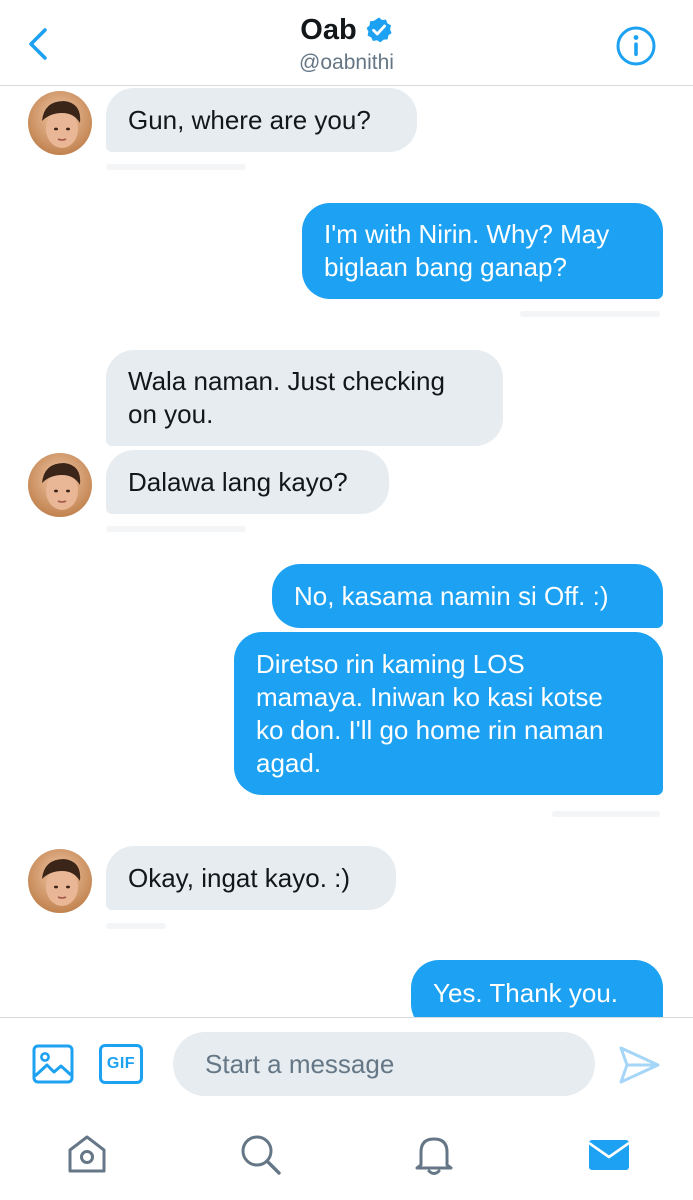 The image size is (693, 1200). I want to click on send-icon, so click(639, 1065).